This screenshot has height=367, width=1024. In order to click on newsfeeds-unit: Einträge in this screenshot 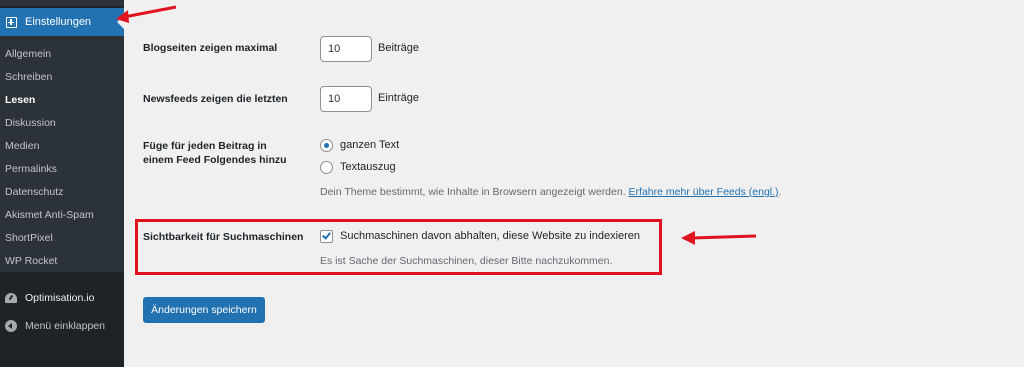, I will do `click(398, 98)`.